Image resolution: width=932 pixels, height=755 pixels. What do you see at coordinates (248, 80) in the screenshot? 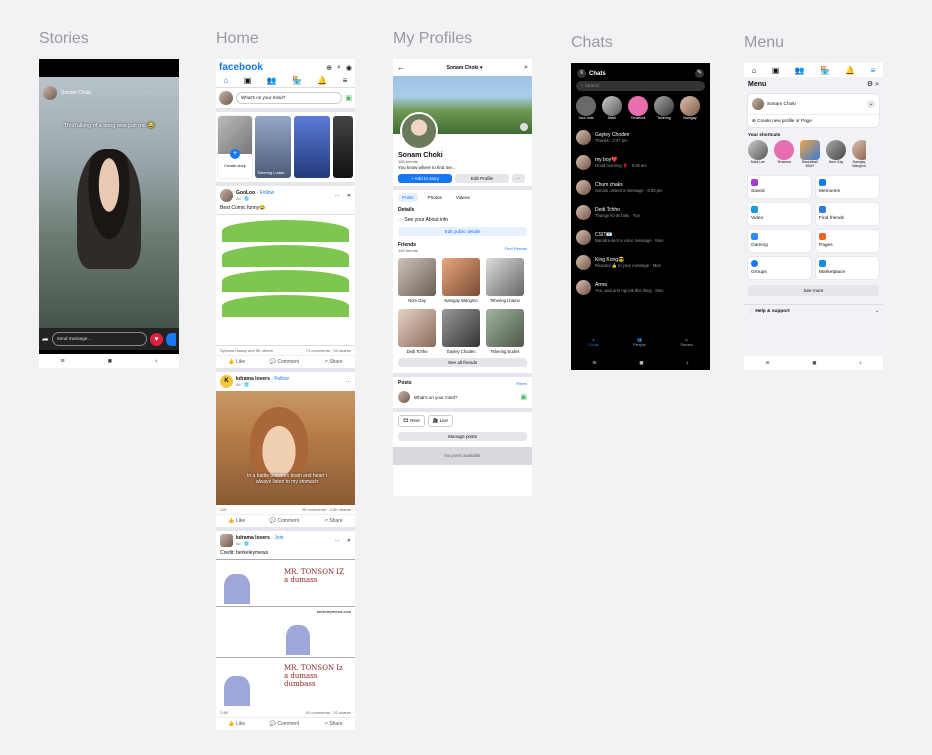
I see `video-tab-icon: ▣` at bounding box center [248, 80].